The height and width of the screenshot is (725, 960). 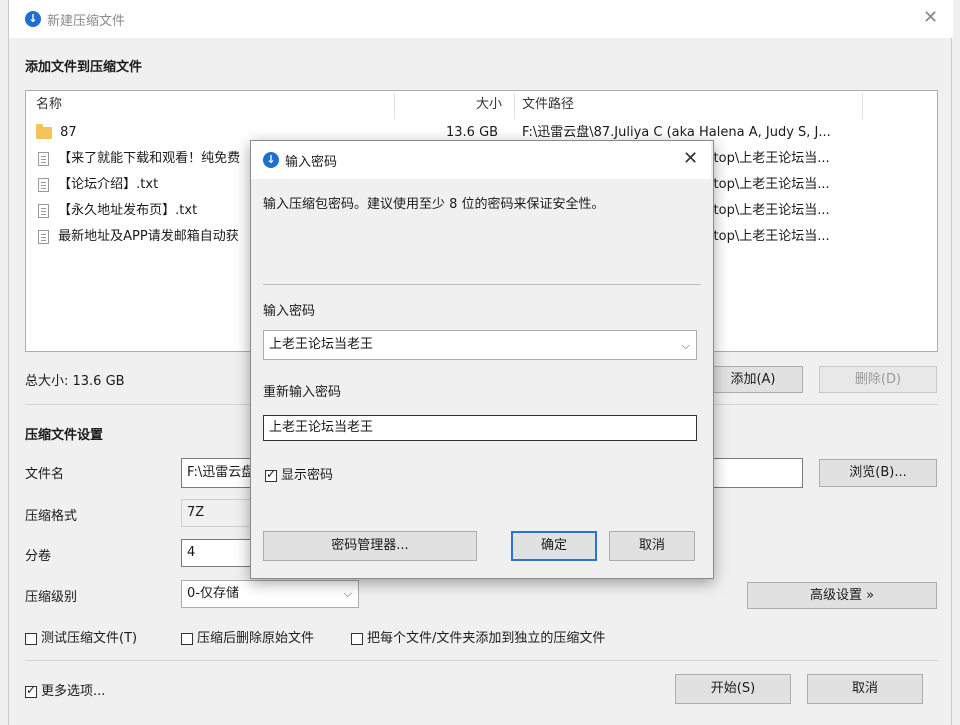 What do you see at coordinates (51, 516) in the screenshot?
I see `format-label: 压缩格式` at bounding box center [51, 516].